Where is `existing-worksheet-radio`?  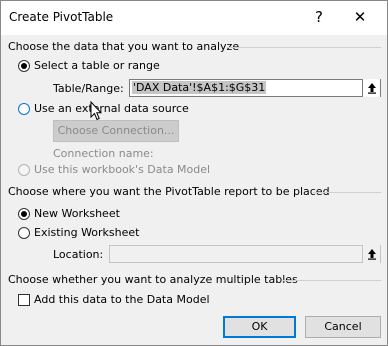 existing-worksheet-radio is located at coordinates (24, 233).